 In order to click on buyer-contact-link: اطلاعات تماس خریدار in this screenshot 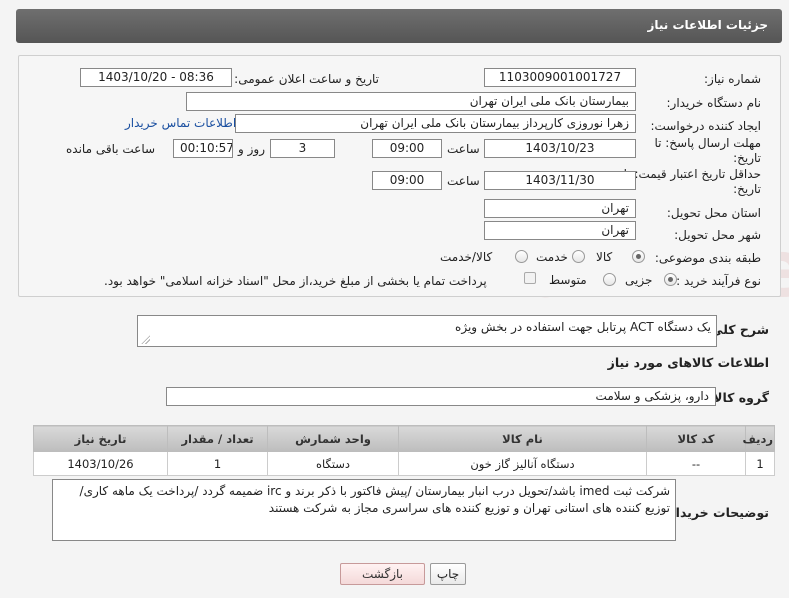, I will do `click(180, 123)`.